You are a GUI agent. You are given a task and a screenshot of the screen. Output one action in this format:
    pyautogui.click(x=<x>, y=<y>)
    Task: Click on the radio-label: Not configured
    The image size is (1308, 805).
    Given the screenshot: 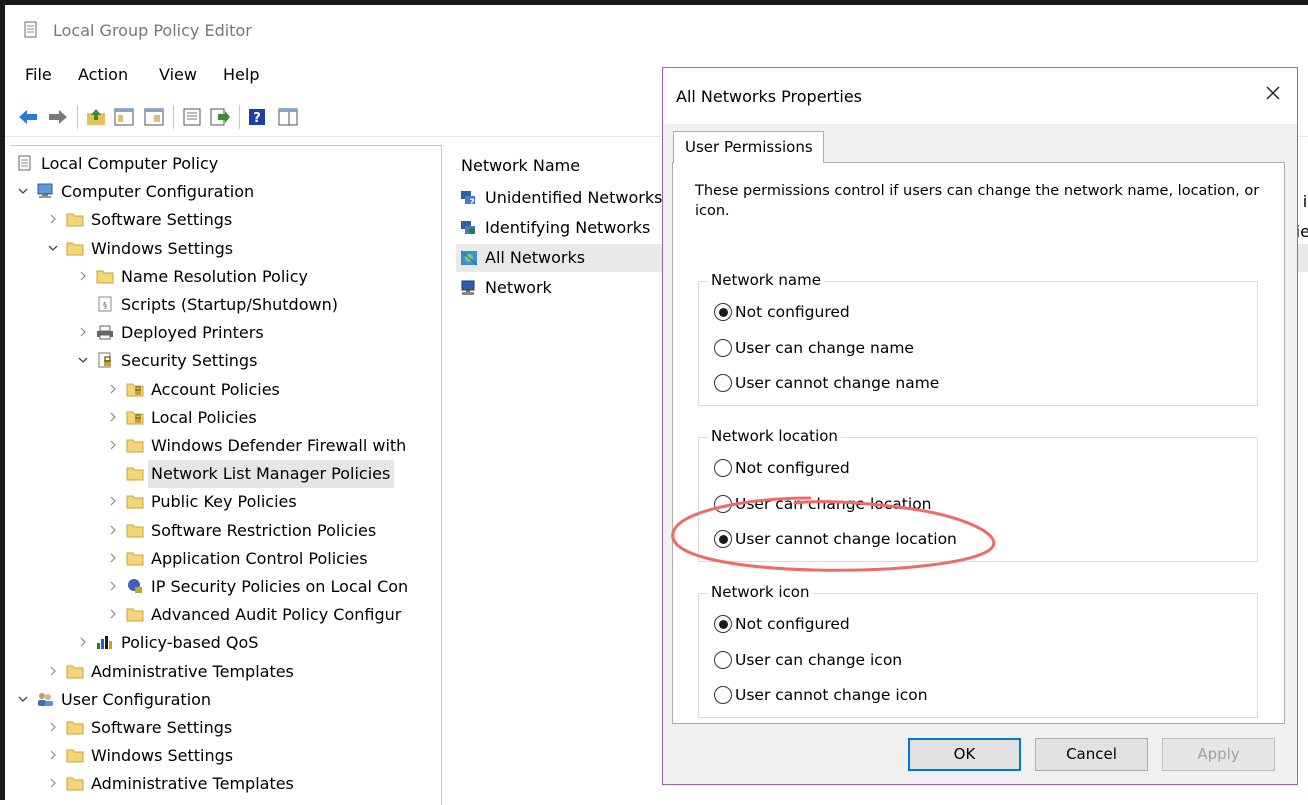 What is the action you would take?
    pyautogui.click(x=792, y=624)
    